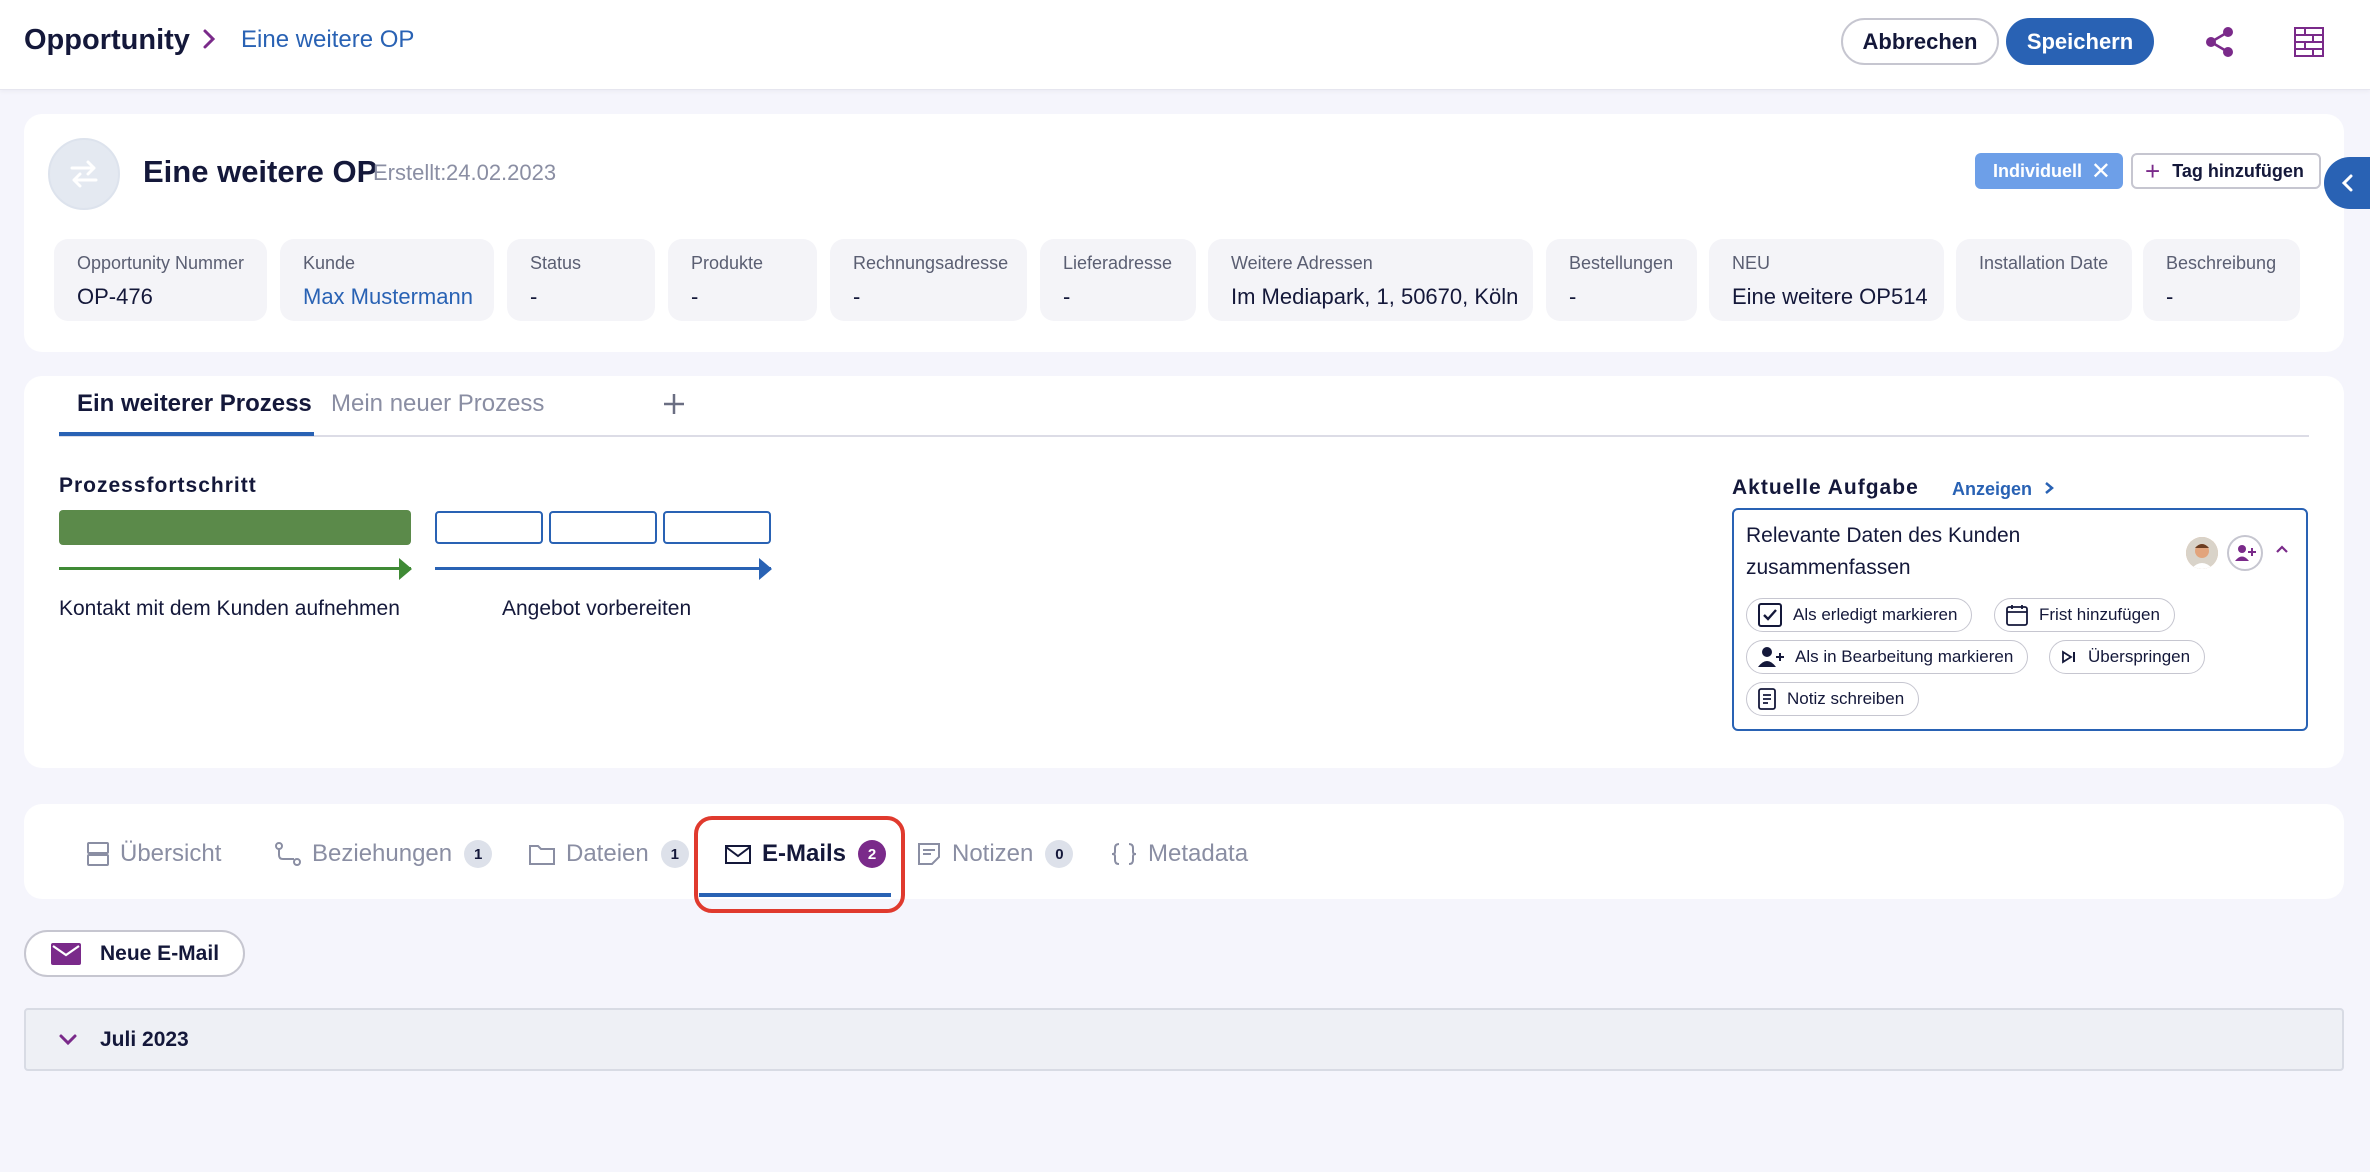 Image resolution: width=2370 pixels, height=1172 pixels. I want to click on add-tag-label: Tag hinzufügen, so click(2238, 170).